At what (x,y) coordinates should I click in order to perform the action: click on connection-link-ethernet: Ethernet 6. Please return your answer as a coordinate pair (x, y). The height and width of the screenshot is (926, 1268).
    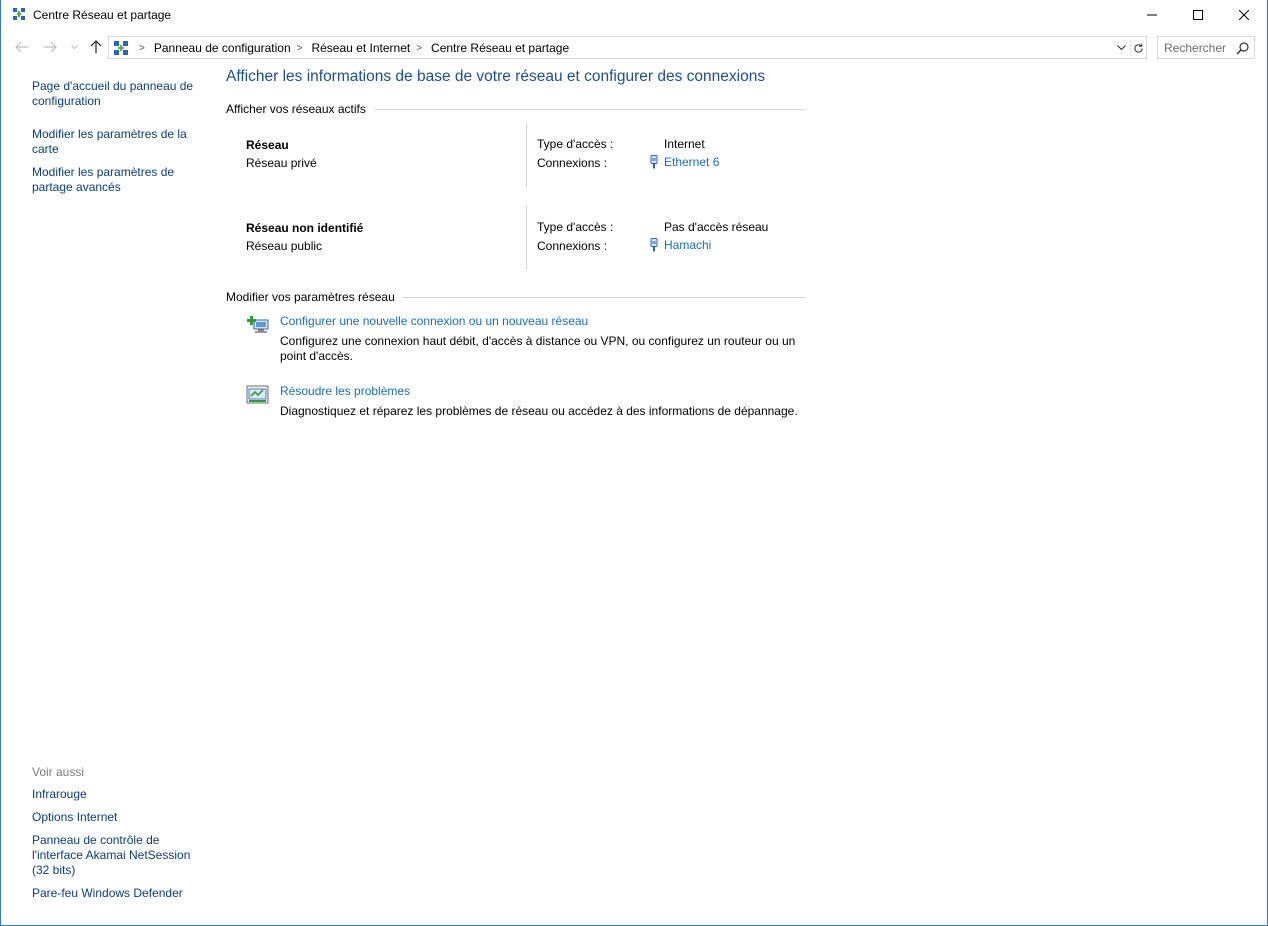
    Looking at the image, I should click on (684, 162).